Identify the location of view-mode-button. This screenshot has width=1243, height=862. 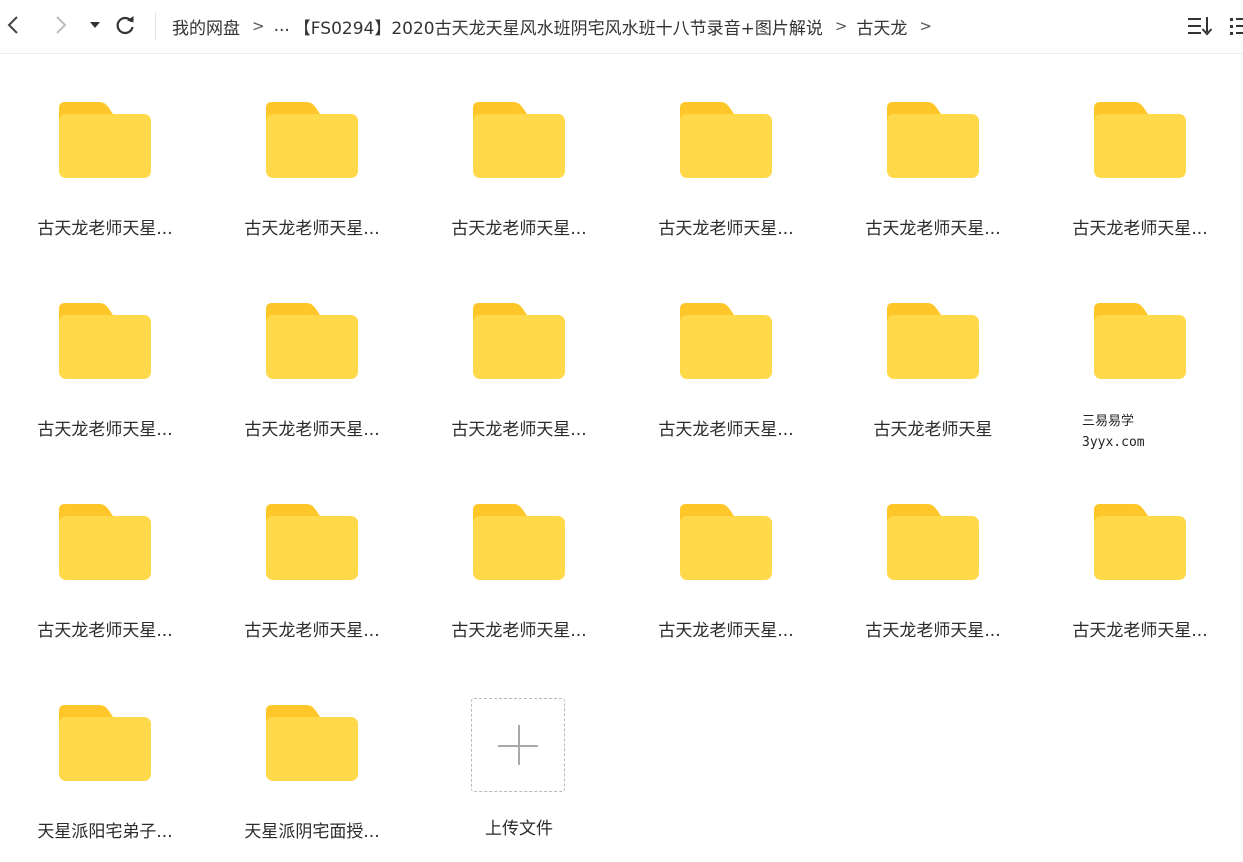
(1235, 28).